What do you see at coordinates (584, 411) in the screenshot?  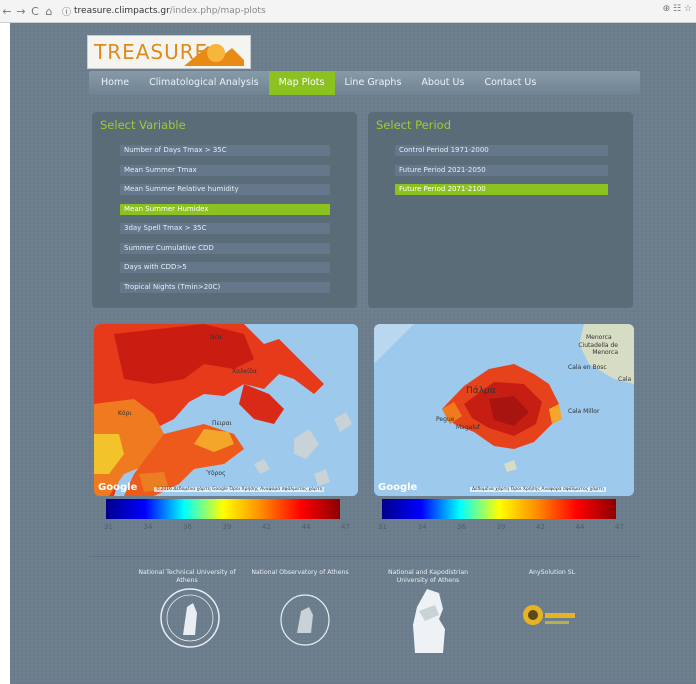 I see `map-label: Cala Millor` at bounding box center [584, 411].